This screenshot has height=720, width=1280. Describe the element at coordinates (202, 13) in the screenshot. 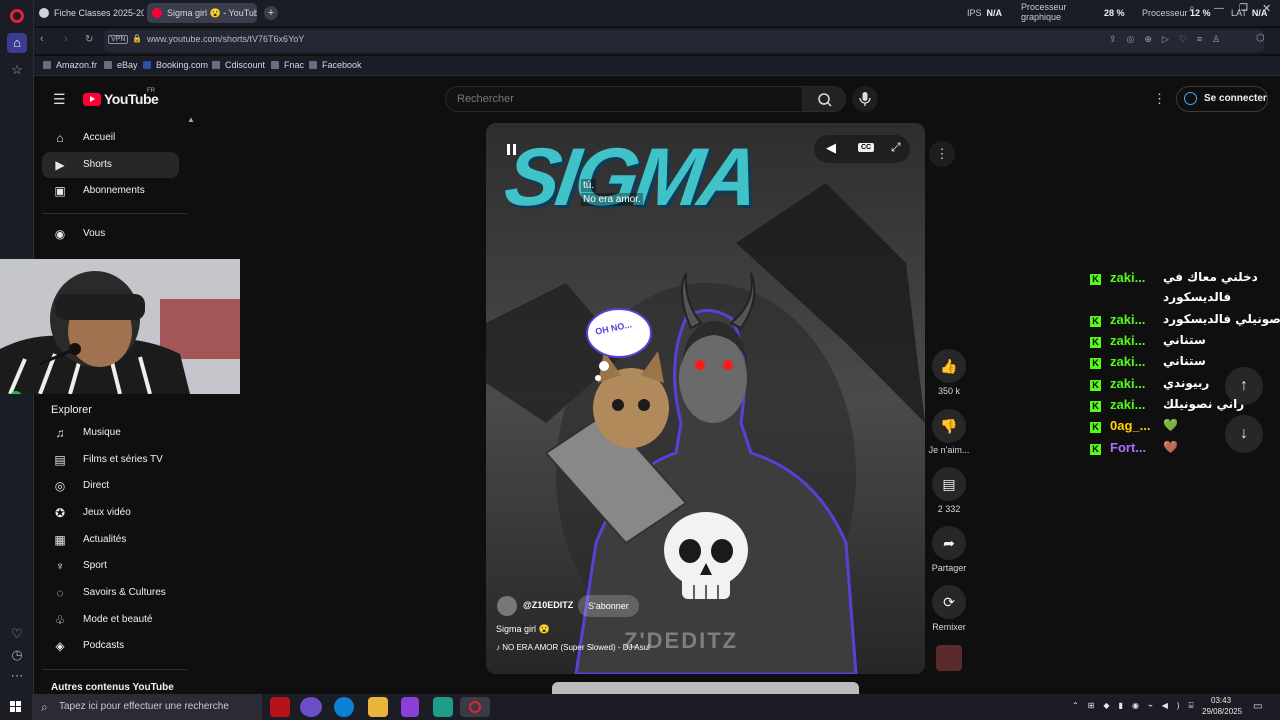

I see `tab-youtube: Sigma girl 😮 - YouTube` at that location.